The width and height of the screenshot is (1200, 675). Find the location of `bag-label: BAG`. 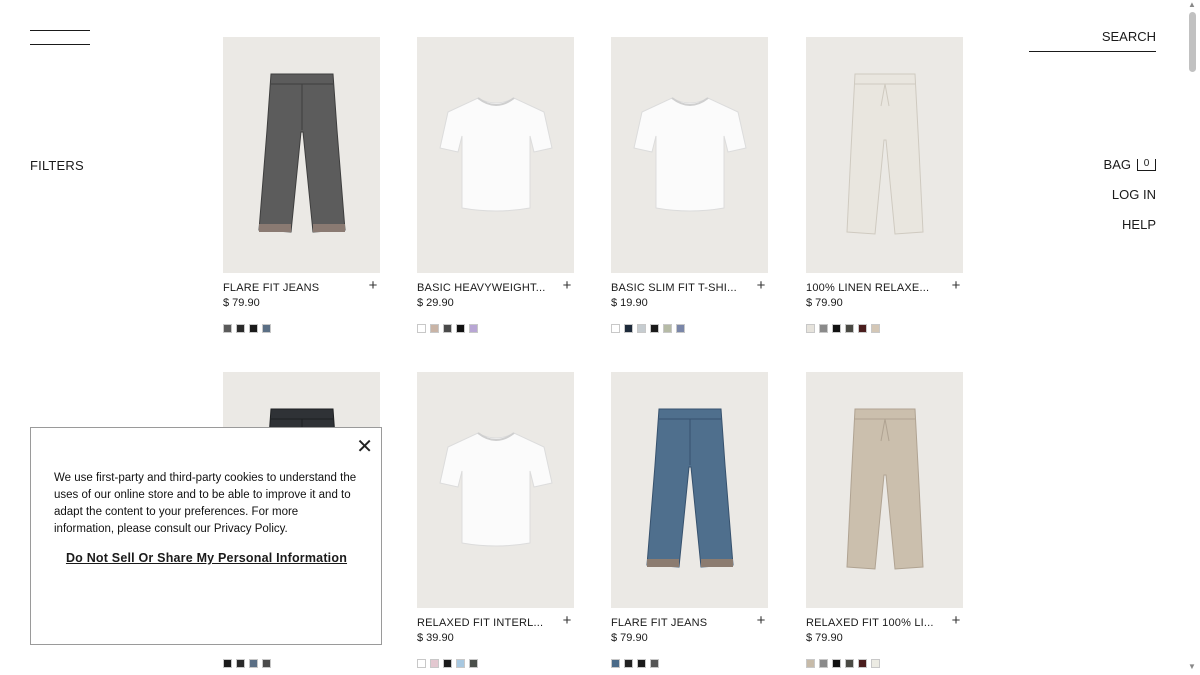

bag-label: BAG is located at coordinates (1117, 164).